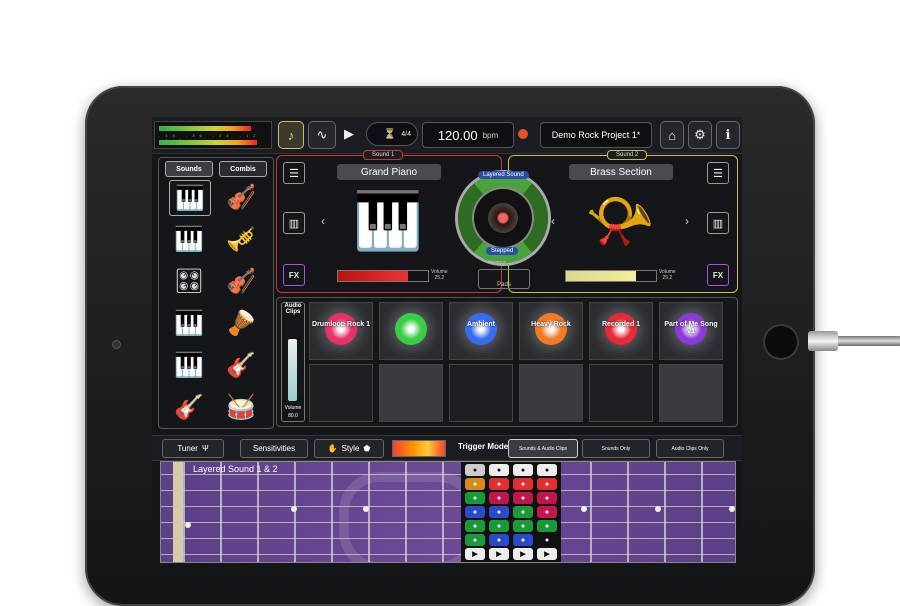  I want to click on project-name: Demo Rock Project 1*, so click(596, 135).